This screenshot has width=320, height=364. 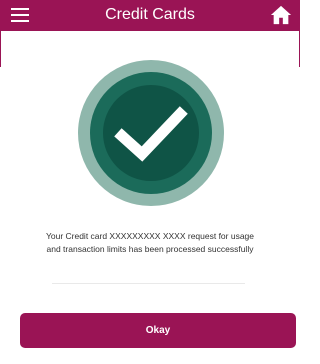 I want to click on home-icon, so click(x=281, y=15).